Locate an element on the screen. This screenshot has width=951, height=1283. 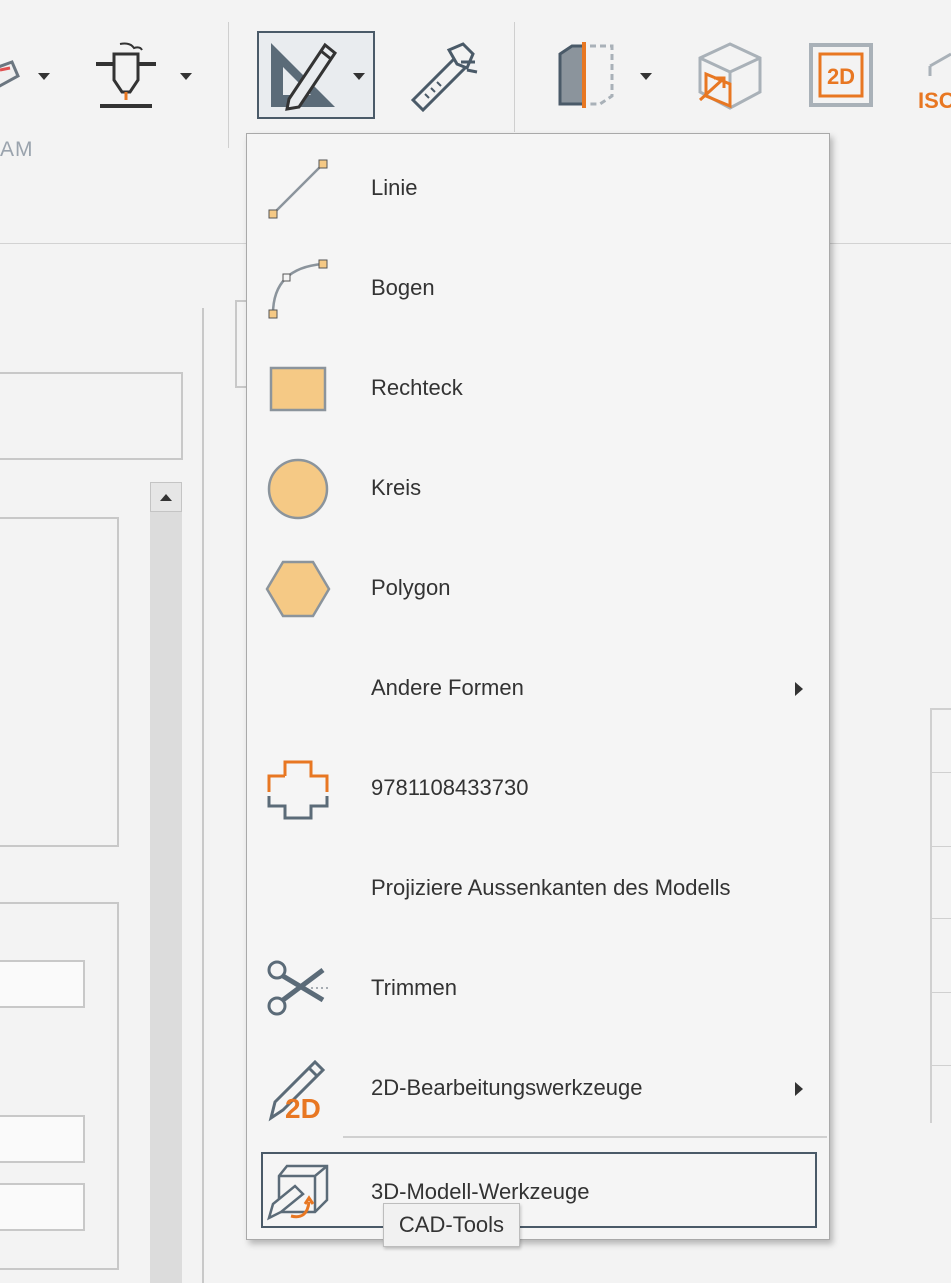
group-label-cam: AM is located at coordinates (17, 149).